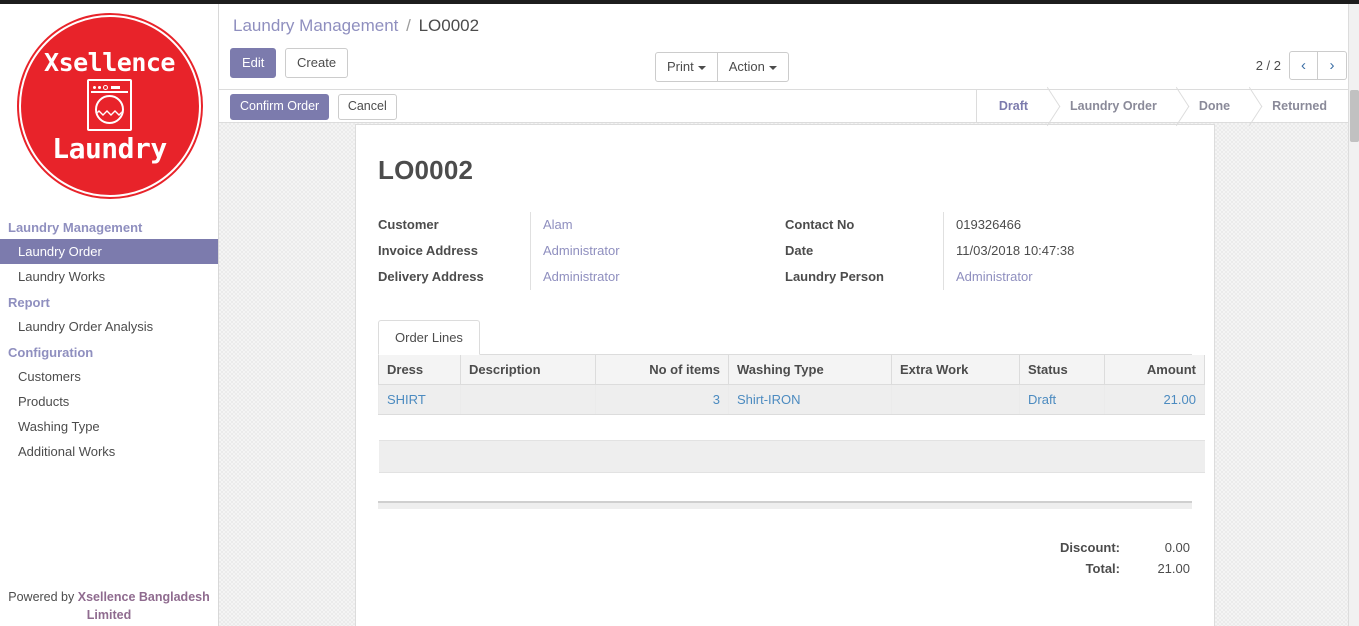 The image size is (1359, 626). Describe the element at coordinates (834, 276) in the screenshot. I see `label-laundry-person: Laundry Person` at that location.